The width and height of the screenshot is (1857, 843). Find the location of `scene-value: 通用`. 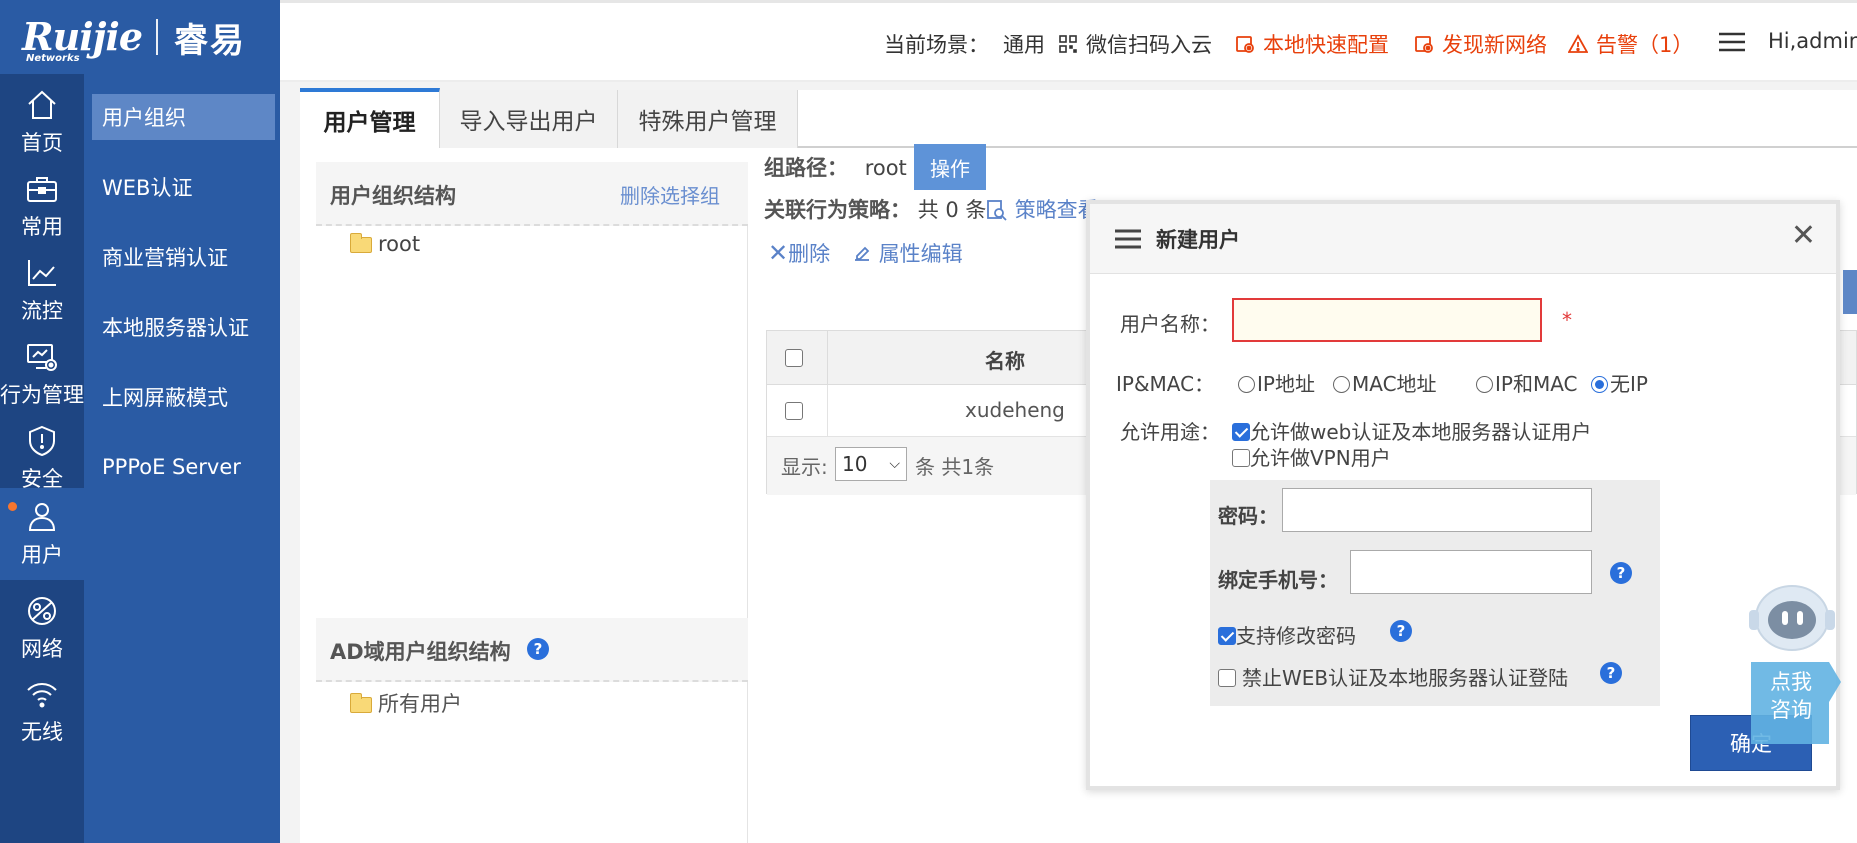

scene-value: 通用 is located at coordinates (1024, 44).